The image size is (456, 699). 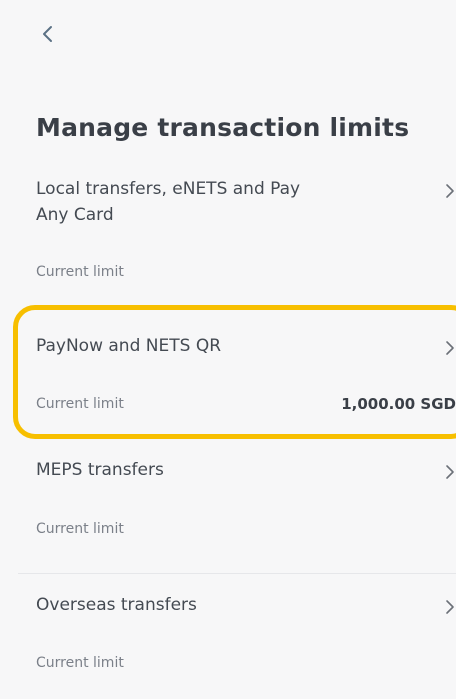 What do you see at coordinates (168, 202) in the screenshot?
I see `limit-item-title: Local transfers, eNETS and Pay Any Card` at bounding box center [168, 202].